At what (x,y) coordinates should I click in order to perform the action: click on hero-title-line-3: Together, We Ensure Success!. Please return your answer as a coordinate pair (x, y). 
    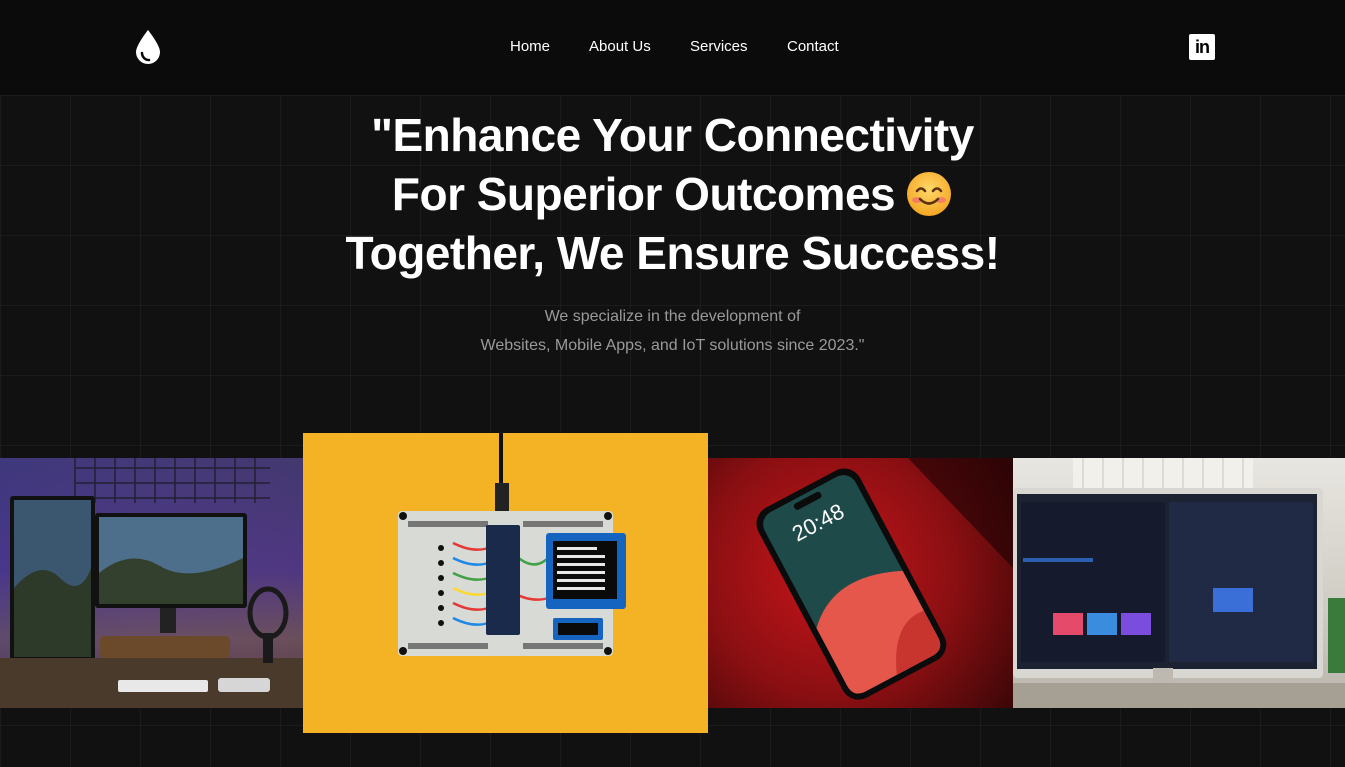
    Looking at the image, I should click on (672, 253).